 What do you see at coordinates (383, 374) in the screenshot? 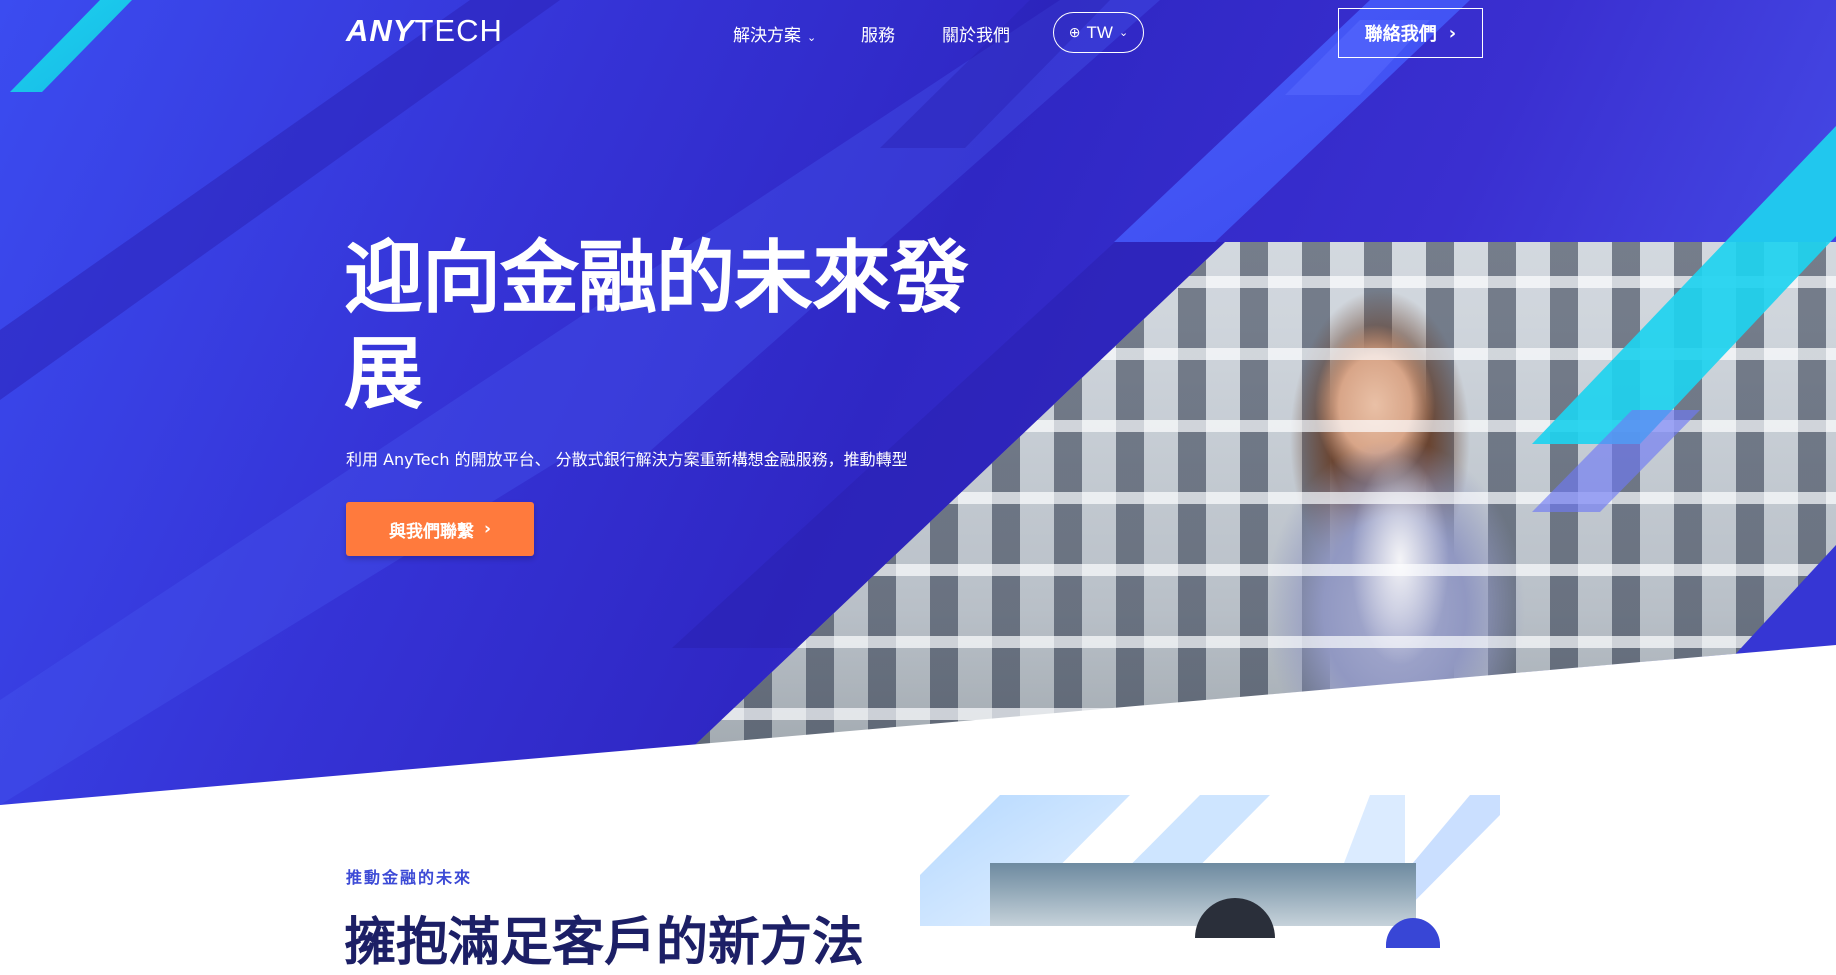
I see `hero-title-line2: 展` at bounding box center [383, 374].